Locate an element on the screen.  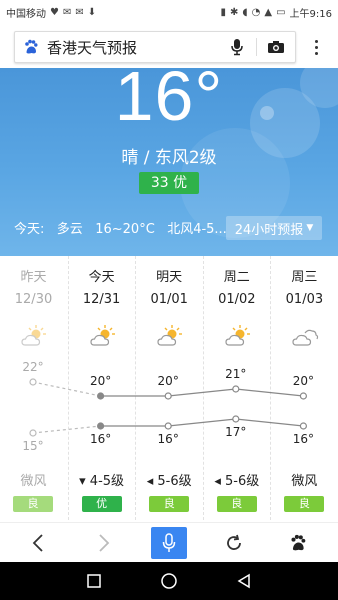
forward-arrow-icon is located at coordinates (104, 543).